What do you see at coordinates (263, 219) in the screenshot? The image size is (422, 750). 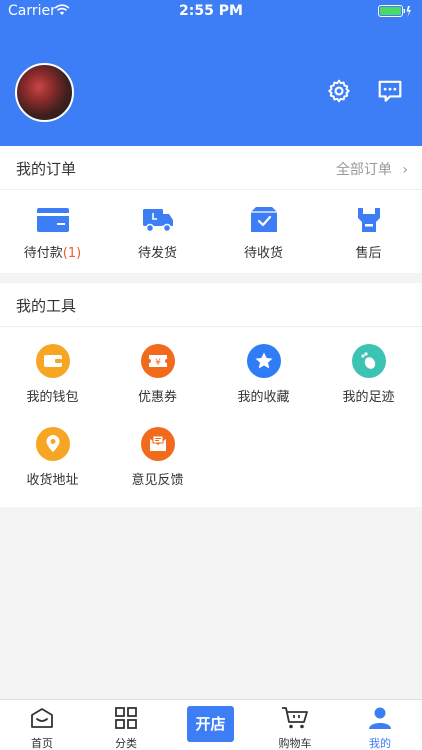 I see `package-check-icon` at bounding box center [263, 219].